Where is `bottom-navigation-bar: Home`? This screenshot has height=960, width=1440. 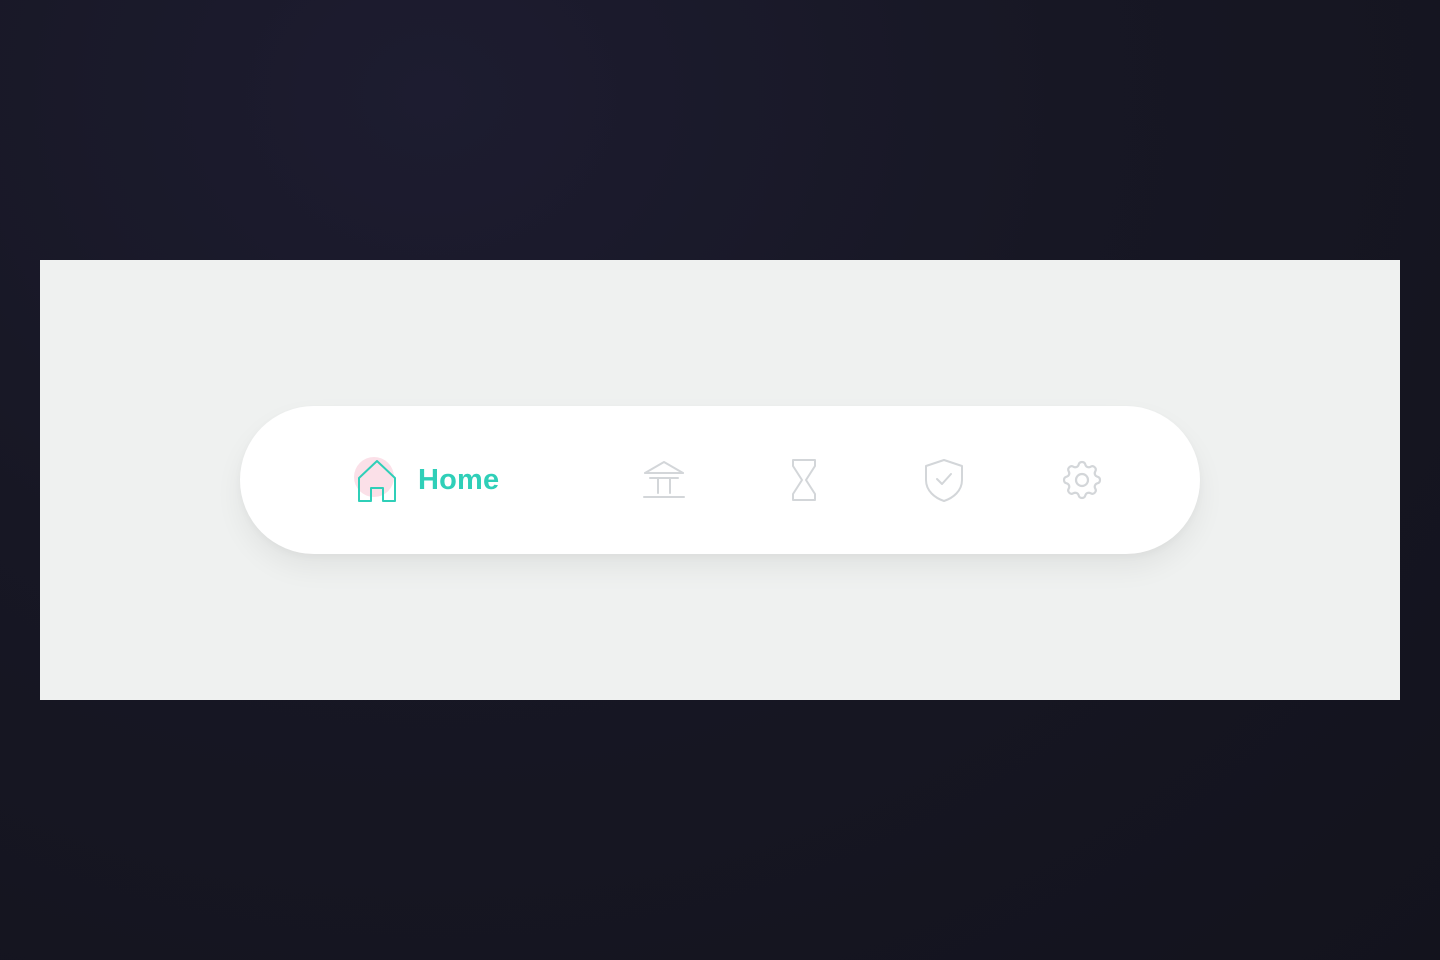 bottom-navigation-bar: Home is located at coordinates (720, 480).